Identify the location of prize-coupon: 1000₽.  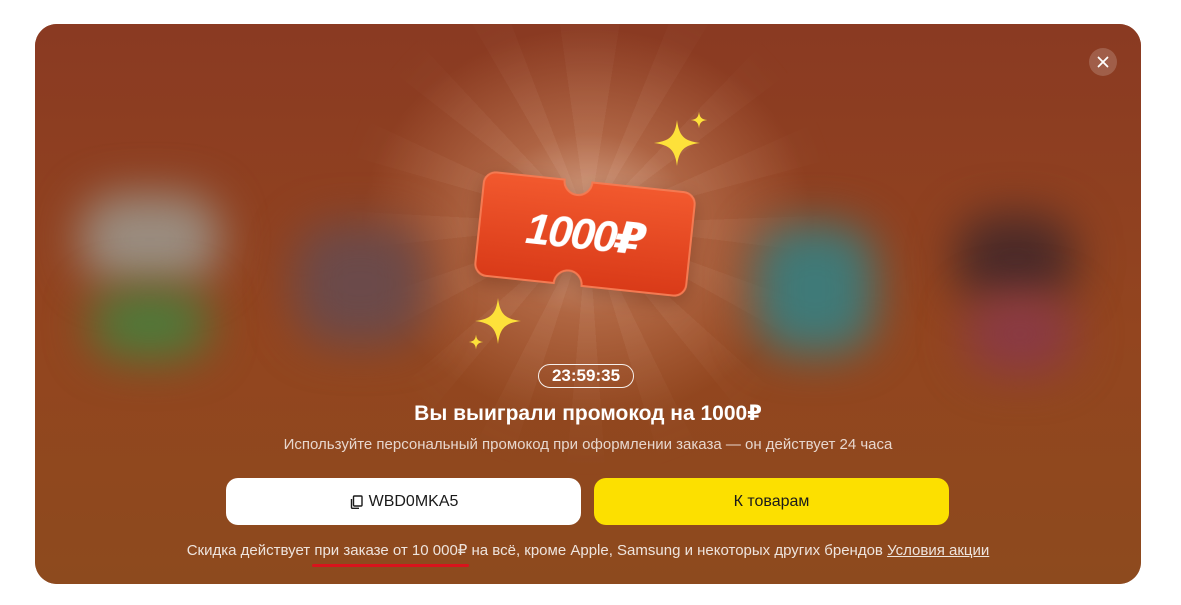
(584, 234).